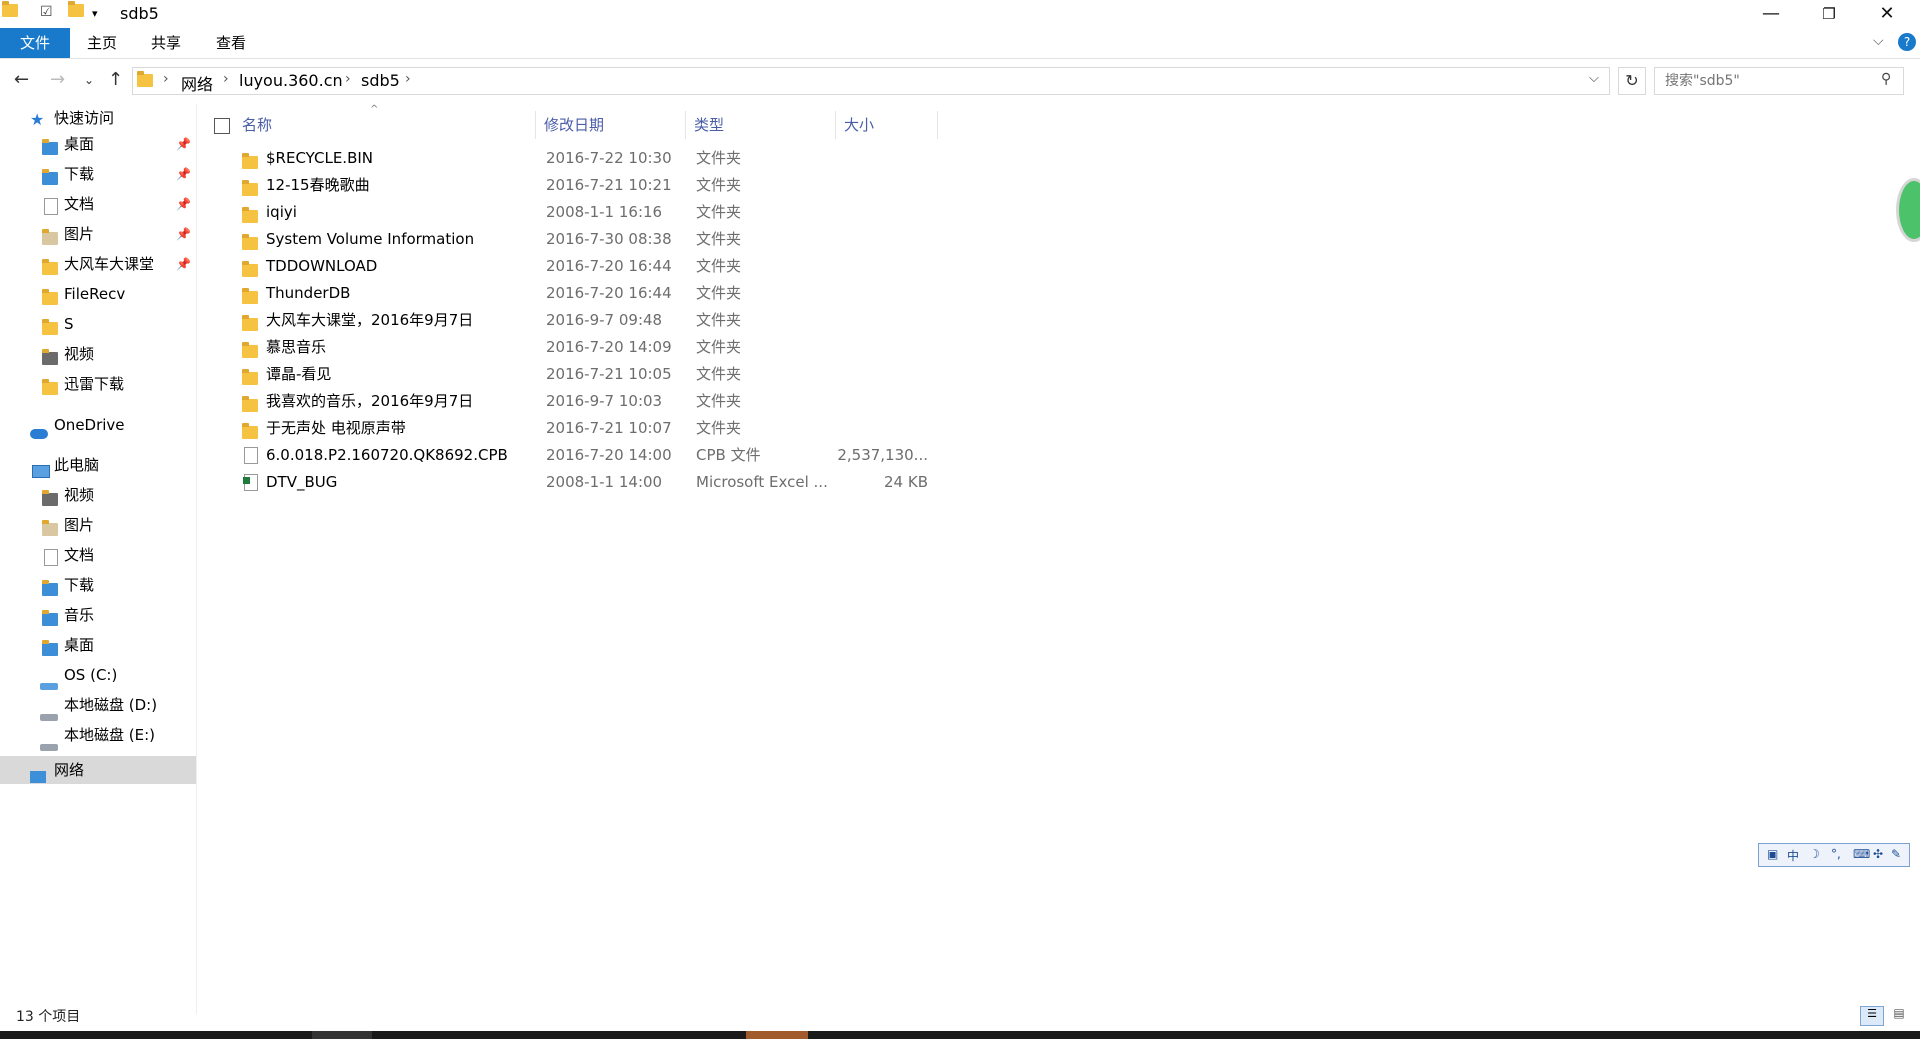 Image resolution: width=1920 pixels, height=1039 pixels. What do you see at coordinates (79, 144) in the screenshot?
I see `nav-label: 桌面` at bounding box center [79, 144].